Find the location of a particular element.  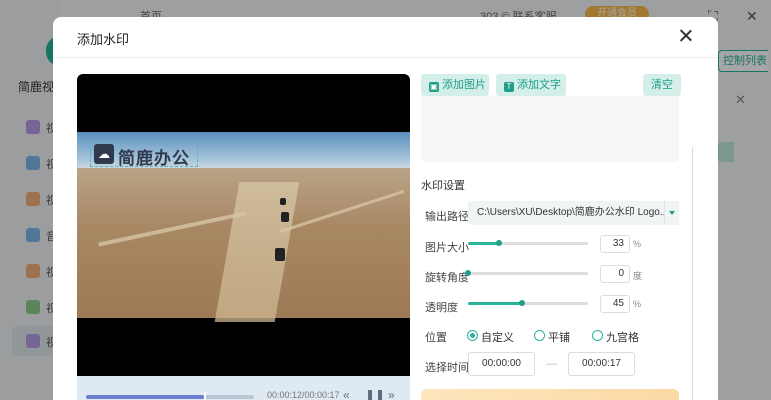

rotation-label: 旋转角度 is located at coordinates (447, 278).